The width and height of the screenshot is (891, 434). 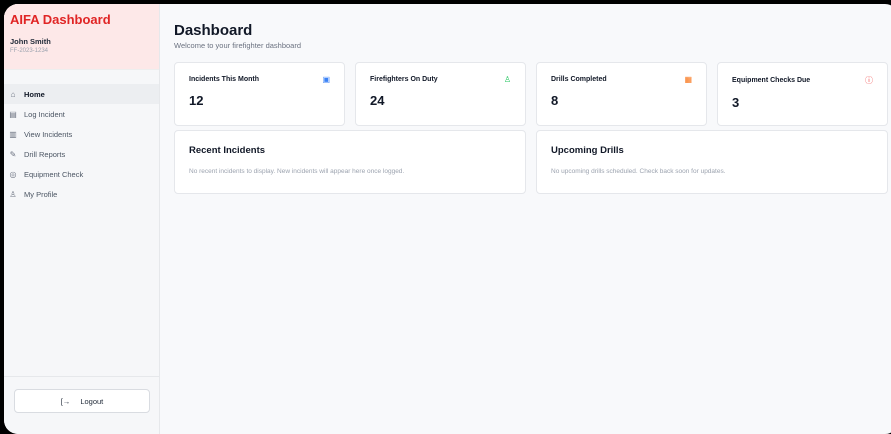 What do you see at coordinates (41, 194) in the screenshot?
I see `sidebar-item-label: My Profile` at bounding box center [41, 194].